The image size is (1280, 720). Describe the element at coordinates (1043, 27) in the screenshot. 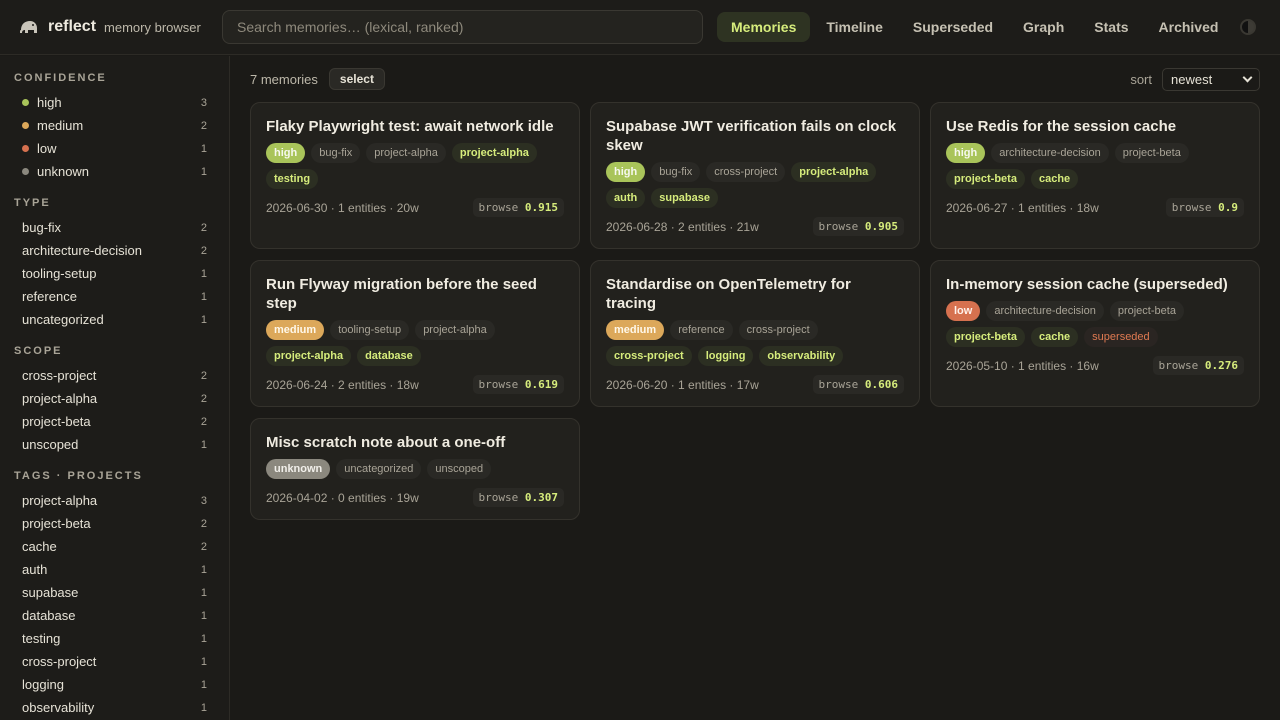

I see `tab-graph: Graph` at that location.